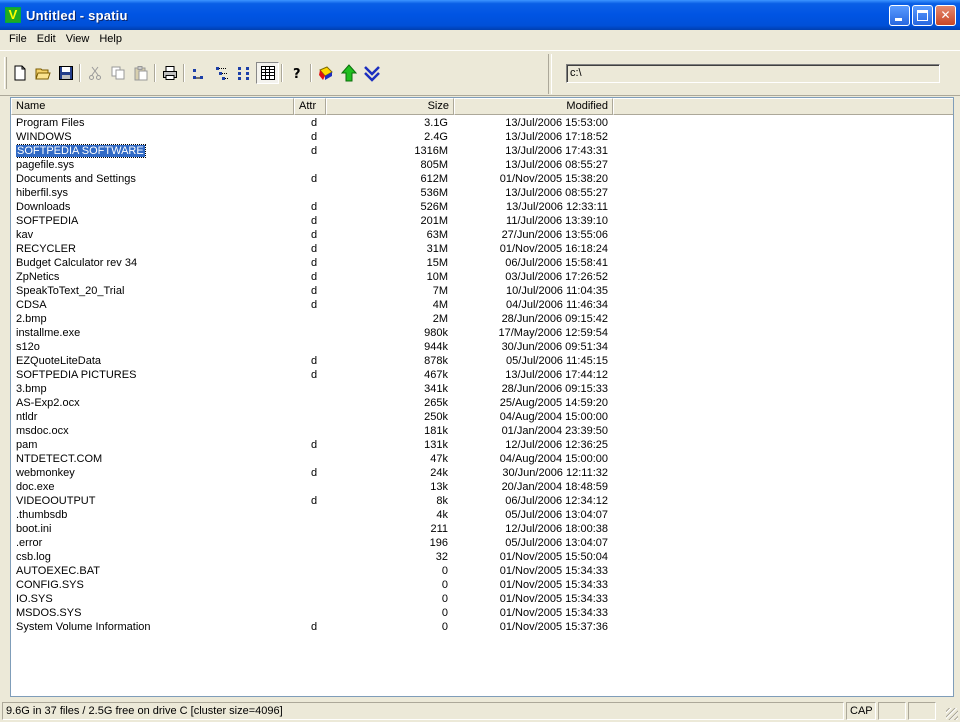 The width and height of the screenshot is (960, 722). What do you see at coordinates (554, 487) in the screenshot?
I see `file-modified: 20/Jan/2004 18:48:59` at bounding box center [554, 487].